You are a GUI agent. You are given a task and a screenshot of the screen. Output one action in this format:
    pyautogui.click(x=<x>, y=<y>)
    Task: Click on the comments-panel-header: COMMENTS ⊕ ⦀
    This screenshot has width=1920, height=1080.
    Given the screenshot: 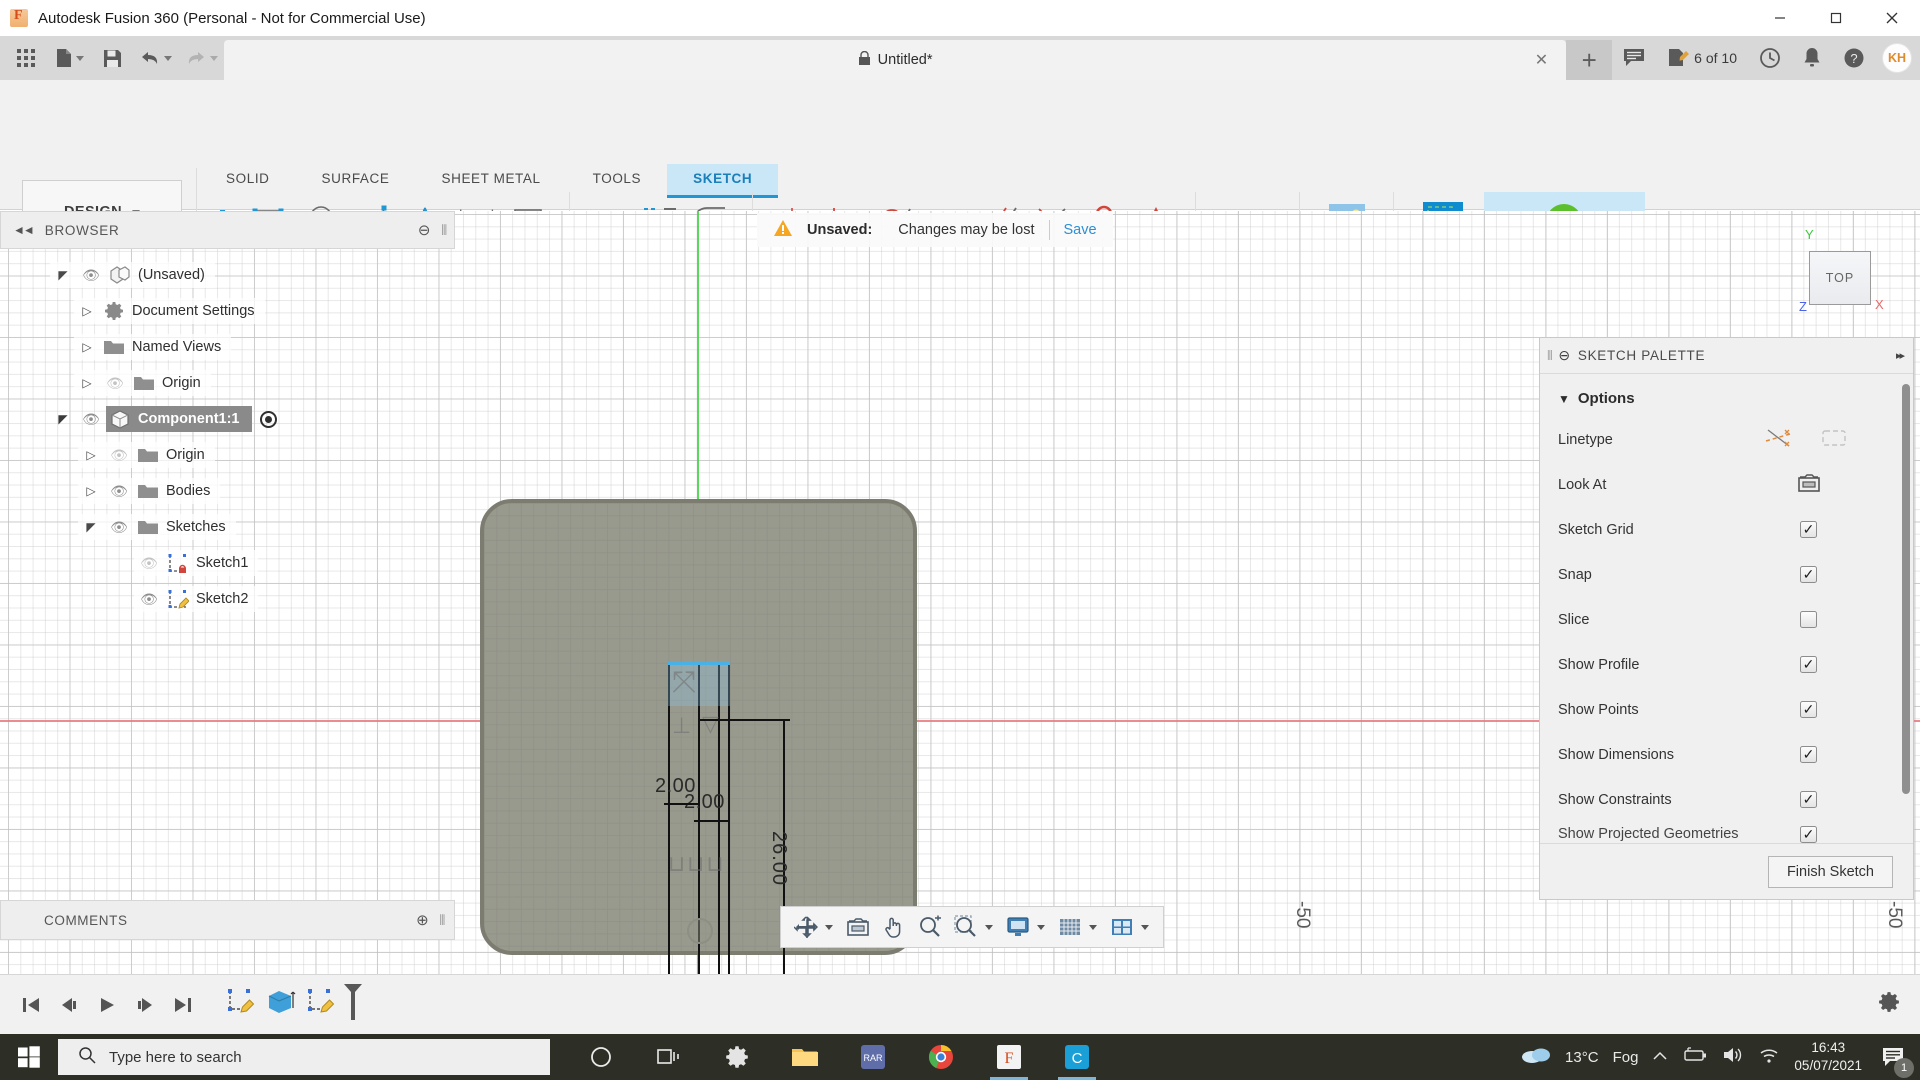 What is the action you would take?
    pyautogui.click(x=227, y=920)
    